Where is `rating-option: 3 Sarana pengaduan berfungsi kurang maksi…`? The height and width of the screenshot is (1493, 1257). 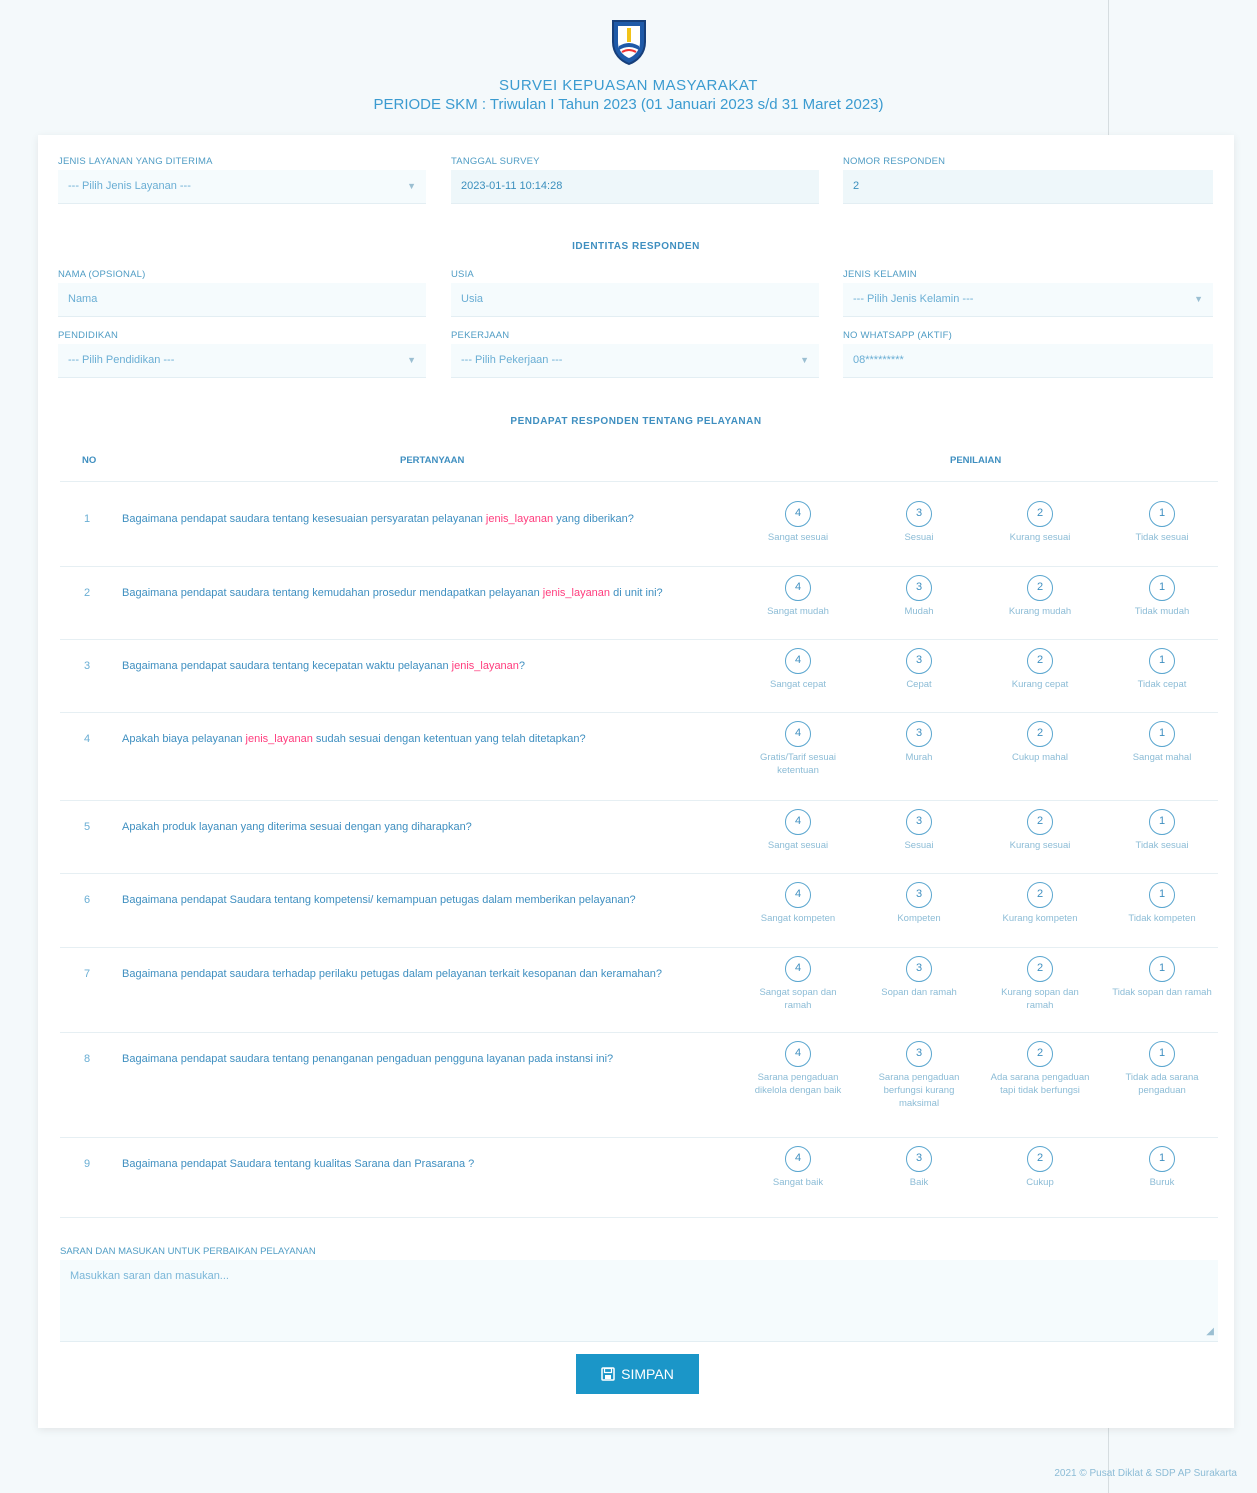
rating-option: 3 Sarana pengaduan berfungsi kurang maksi… is located at coordinates (919, 1075).